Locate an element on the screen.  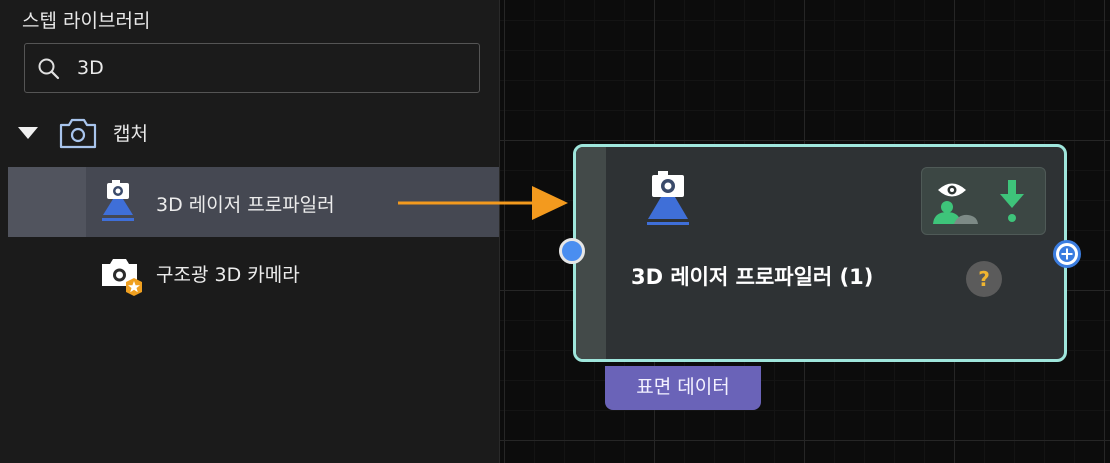
camera-icon is located at coordinates (78, 133).